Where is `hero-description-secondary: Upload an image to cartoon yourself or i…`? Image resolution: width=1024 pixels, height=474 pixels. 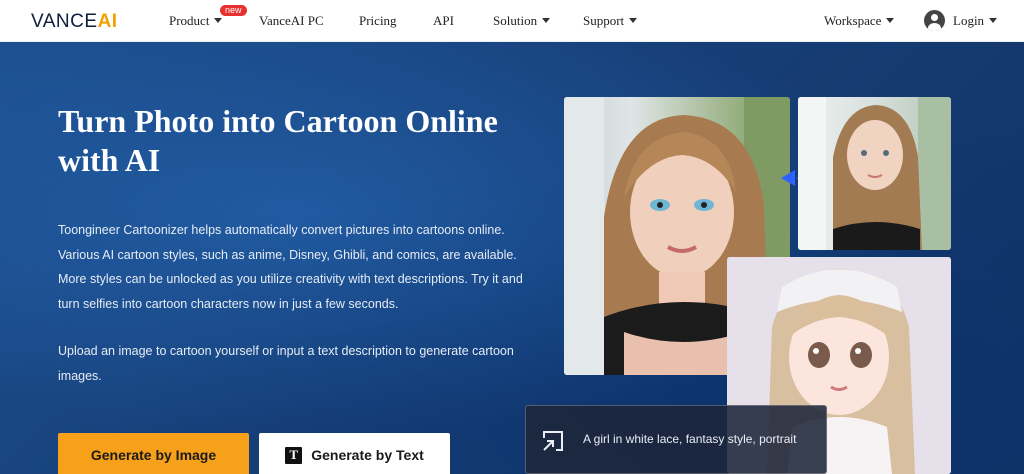 hero-description-secondary: Upload an image to cartoon yourself or i… is located at coordinates (286, 363).